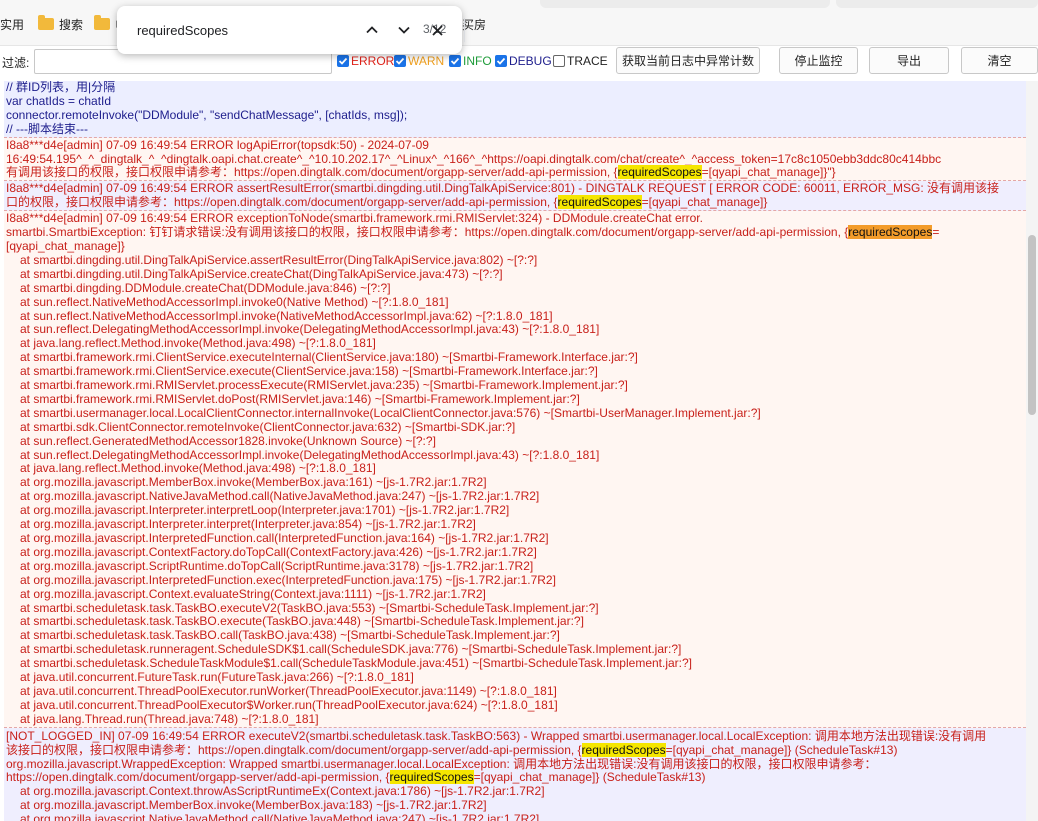 The image size is (1038, 821). What do you see at coordinates (909, 60) in the screenshot?
I see `export-button: 导出` at bounding box center [909, 60].